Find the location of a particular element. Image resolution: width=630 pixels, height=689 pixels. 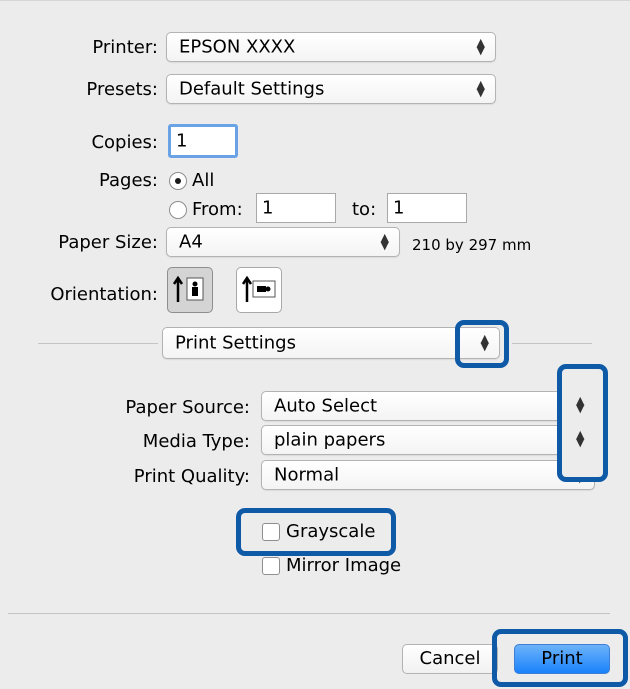

mirror-image-label: Mirror Image is located at coordinates (344, 565).